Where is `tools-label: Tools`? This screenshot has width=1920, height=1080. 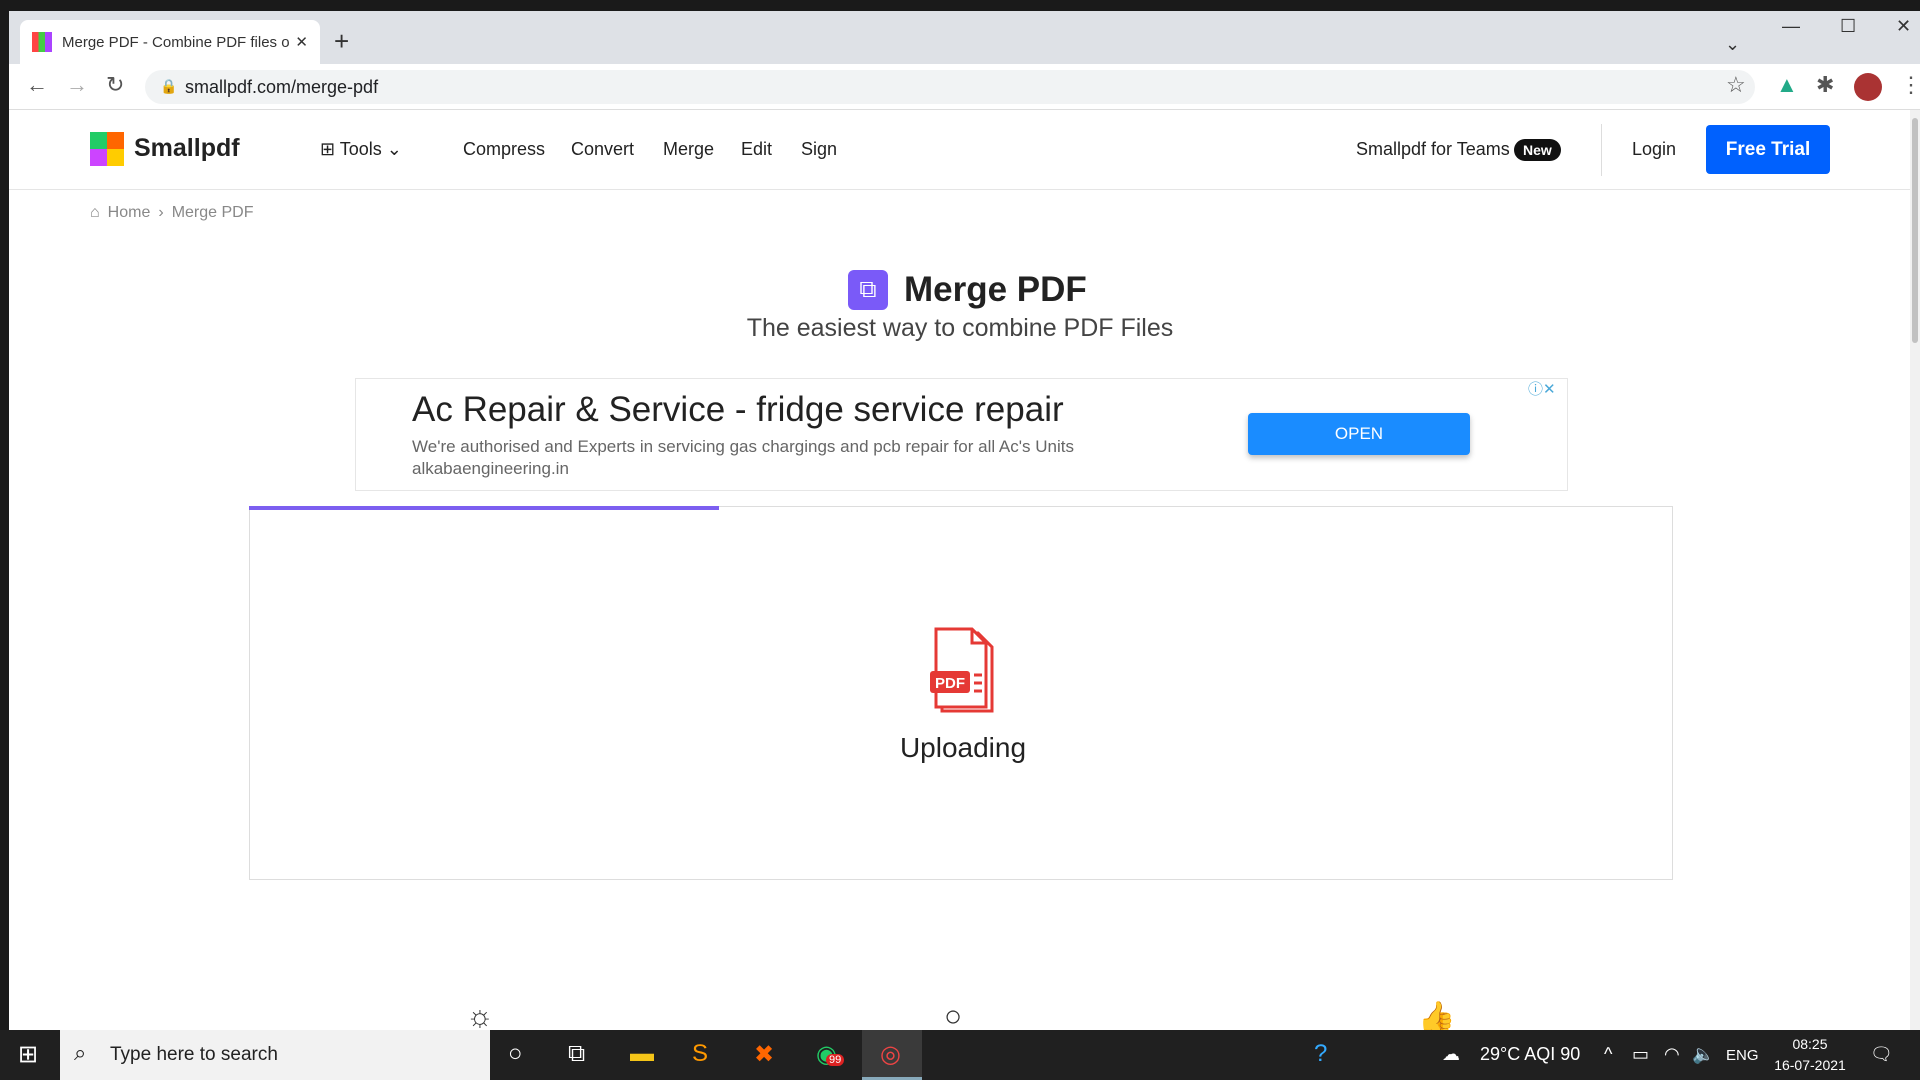
tools-label: Tools is located at coordinates (360, 149).